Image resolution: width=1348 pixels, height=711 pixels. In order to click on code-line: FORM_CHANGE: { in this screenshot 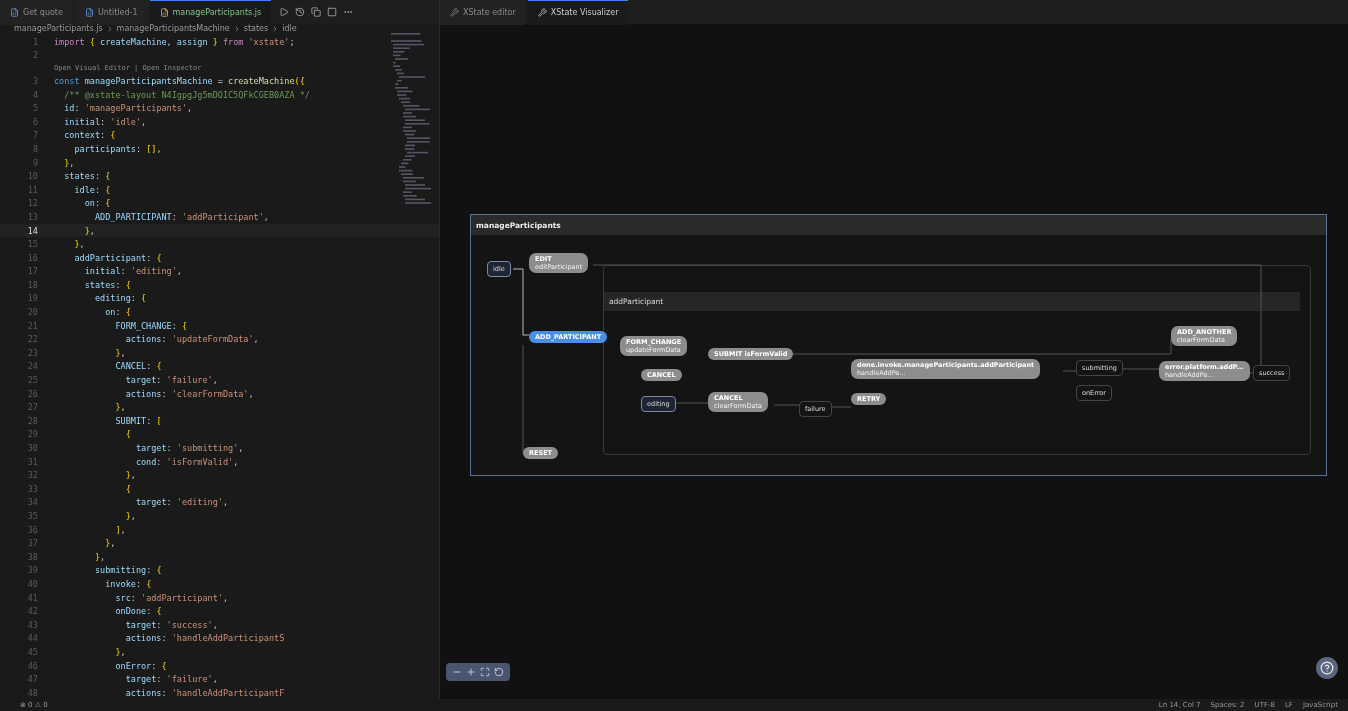, I will do `click(151, 325)`.